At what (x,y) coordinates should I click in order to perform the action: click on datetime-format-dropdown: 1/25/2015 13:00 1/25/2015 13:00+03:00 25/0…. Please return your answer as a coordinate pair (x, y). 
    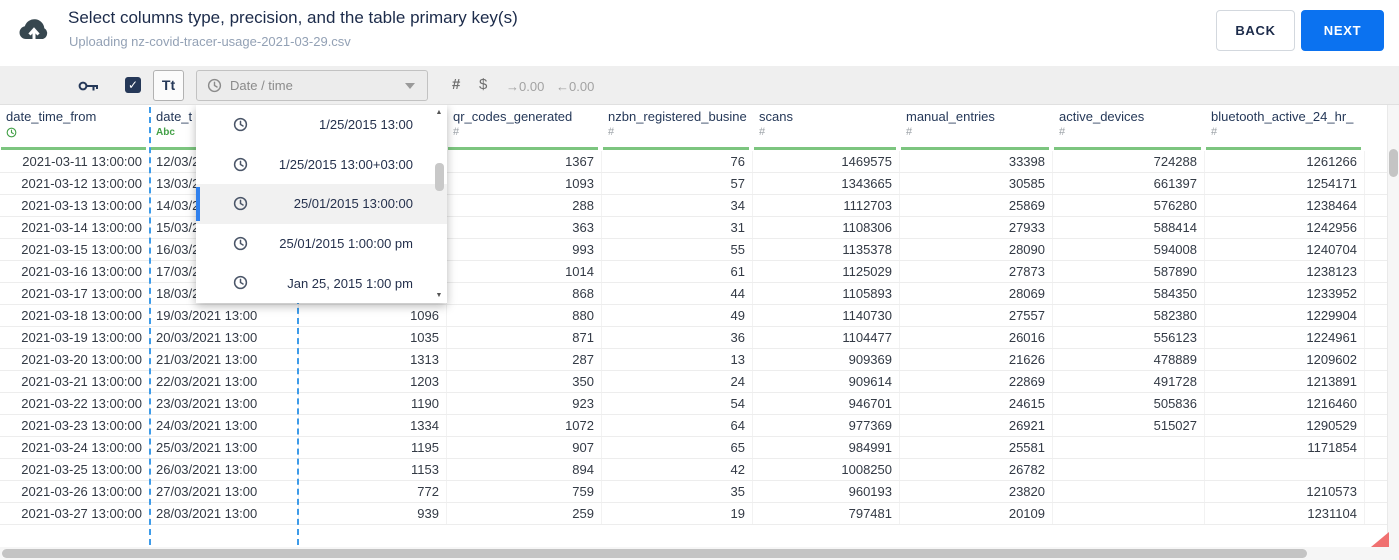
    Looking at the image, I should click on (321, 204).